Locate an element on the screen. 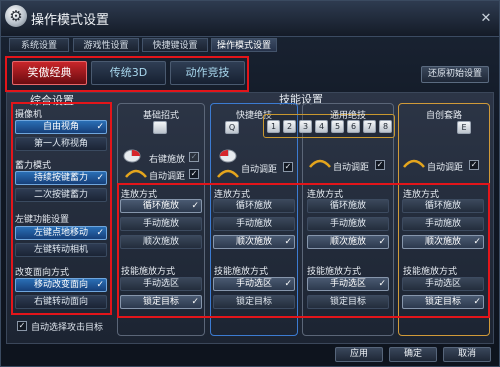  close-button: ✕ is located at coordinates (486, 19).